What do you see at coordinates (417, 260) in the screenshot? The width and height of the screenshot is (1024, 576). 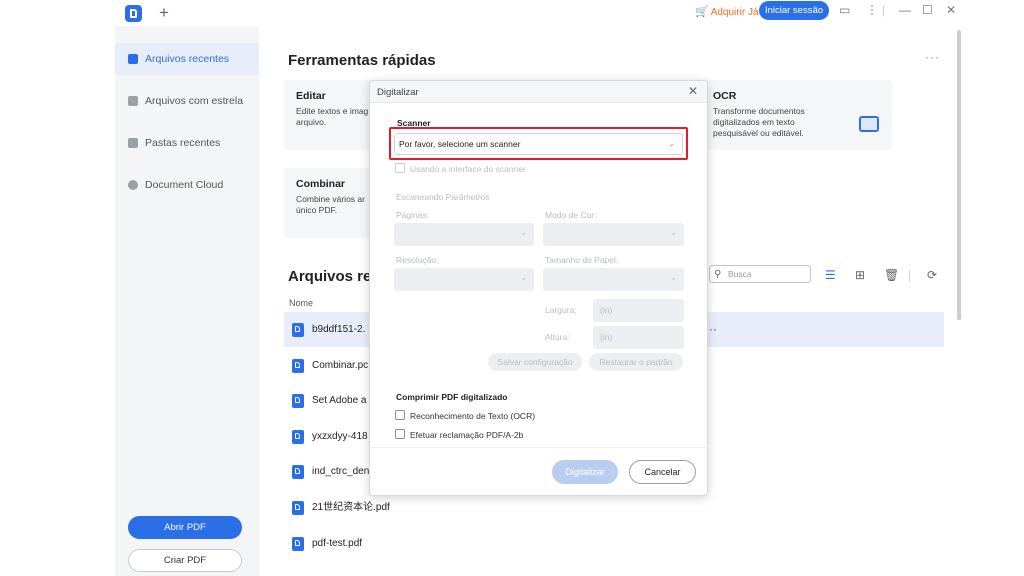 I see `resolution-label: Resolução:` at bounding box center [417, 260].